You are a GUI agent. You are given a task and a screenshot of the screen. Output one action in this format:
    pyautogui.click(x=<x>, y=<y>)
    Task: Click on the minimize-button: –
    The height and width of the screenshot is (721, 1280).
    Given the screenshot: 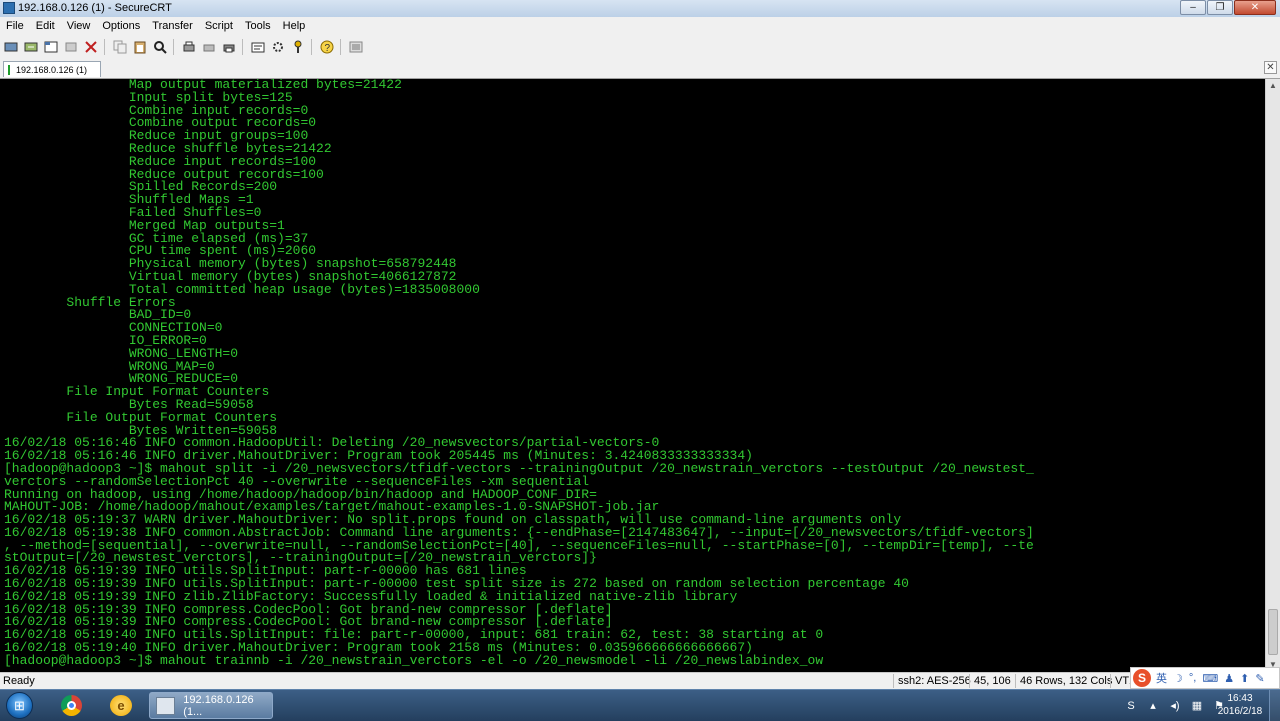 What is the action you would take?
    pyautogui.click(x=1193, y=7)
    